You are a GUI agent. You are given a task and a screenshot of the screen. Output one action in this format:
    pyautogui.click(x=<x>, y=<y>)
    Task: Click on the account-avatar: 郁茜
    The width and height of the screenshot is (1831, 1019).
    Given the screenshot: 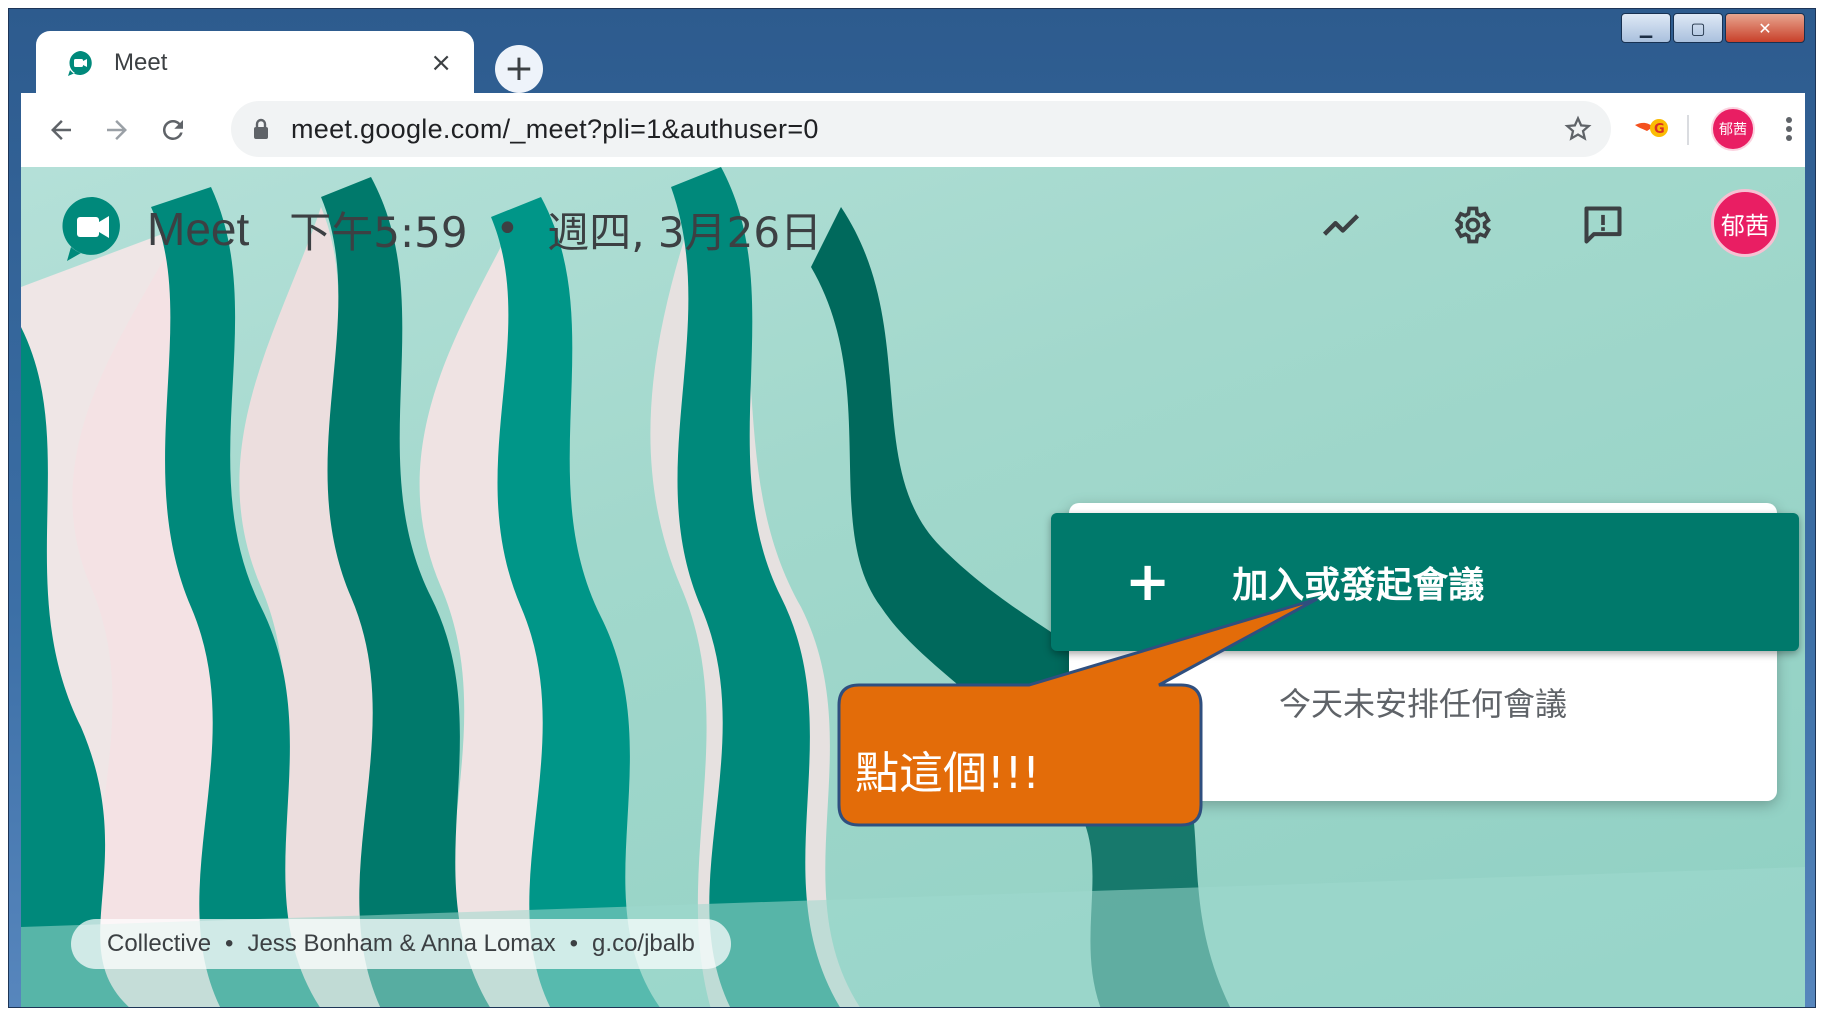 What is the action you would take?
    pyautogui.click(x=1745, y=223)
    